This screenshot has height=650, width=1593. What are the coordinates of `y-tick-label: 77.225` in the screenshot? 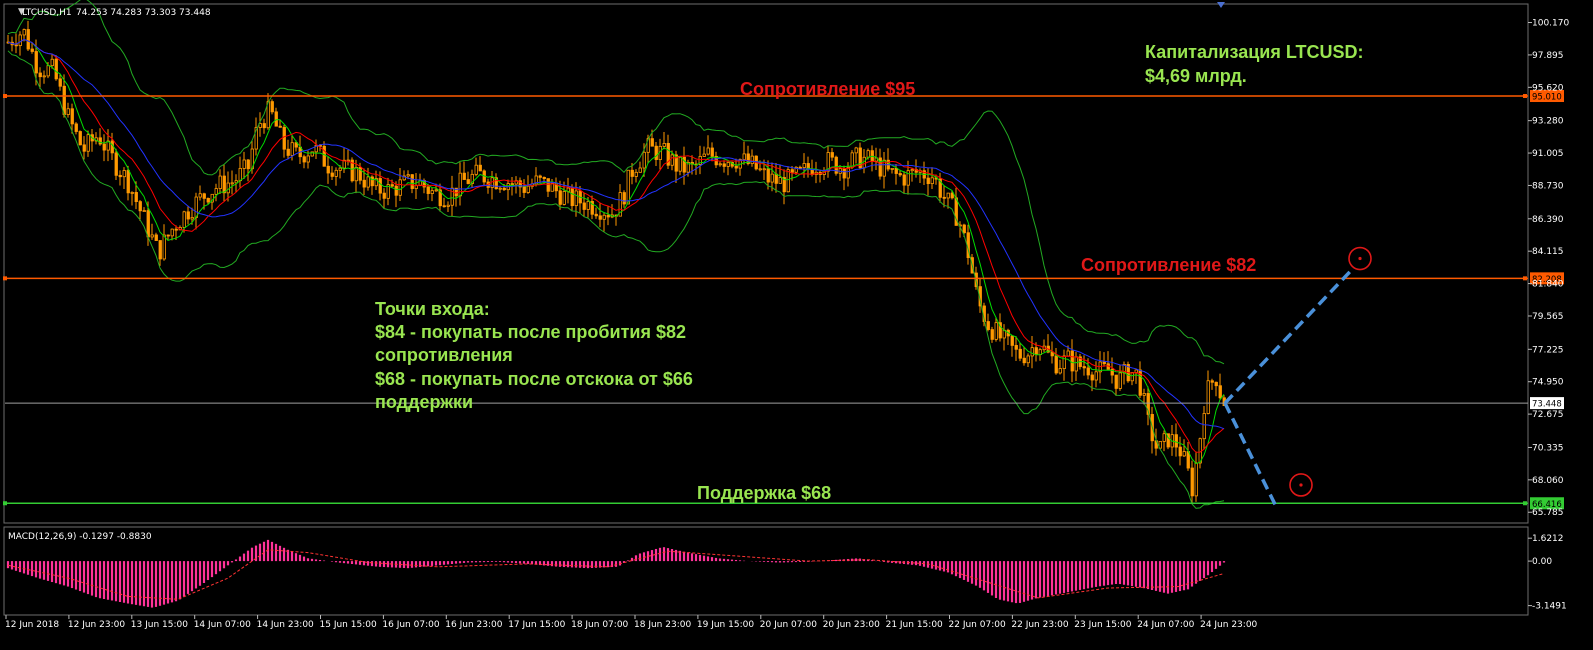 It's located at (1548, 350).